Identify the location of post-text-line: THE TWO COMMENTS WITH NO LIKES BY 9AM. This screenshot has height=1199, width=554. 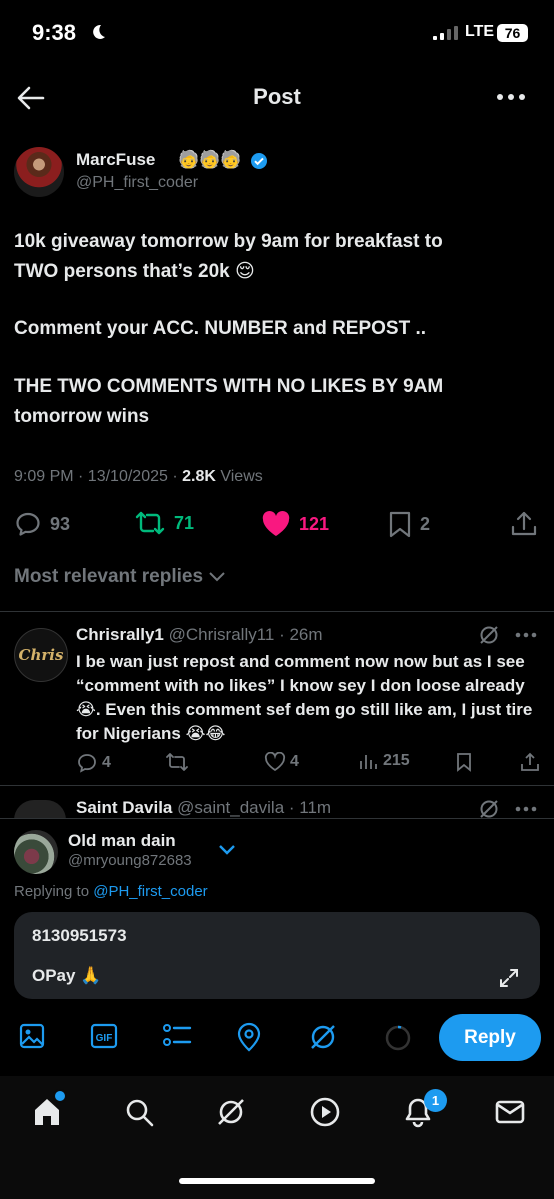
(229, 386).